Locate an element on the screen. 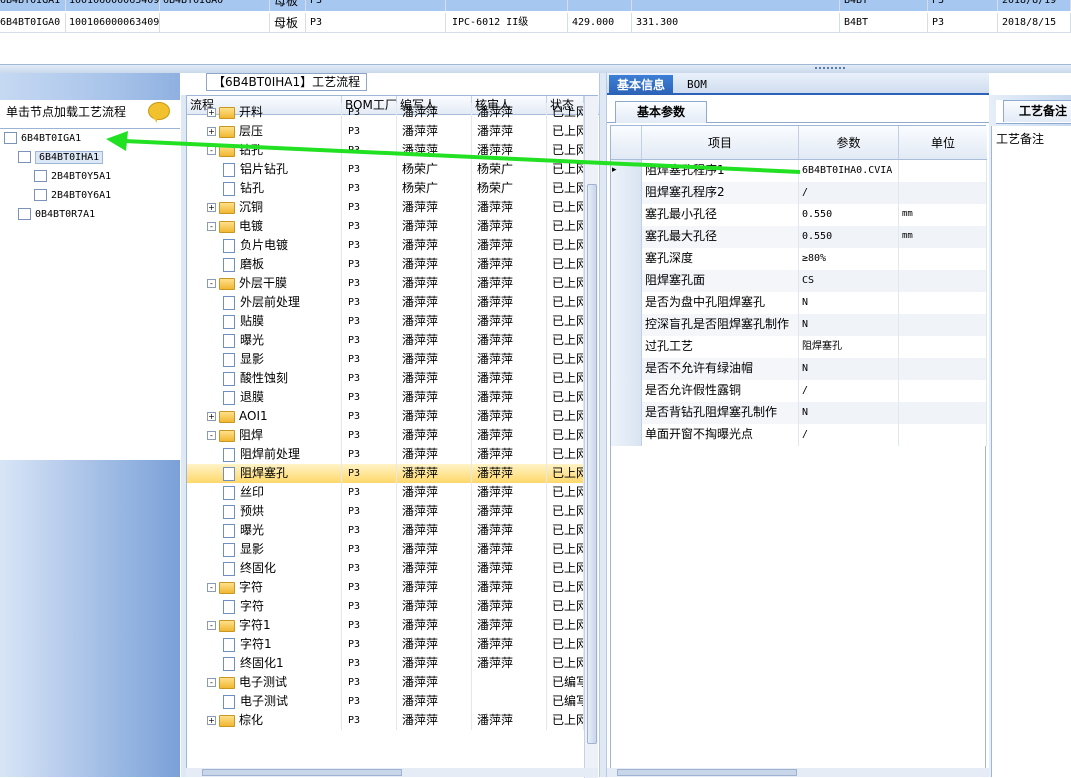 The image size is (1071, 778). parameter-row: 阻焊塞孔程序2/ is located at coordinates (799, 193).